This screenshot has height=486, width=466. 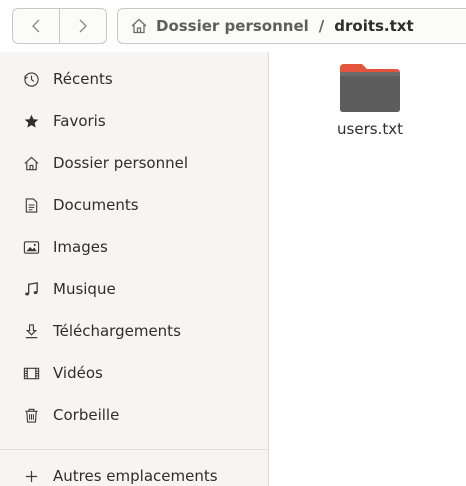 I want to click on navigation-buttons, so click(x=59, y=26).